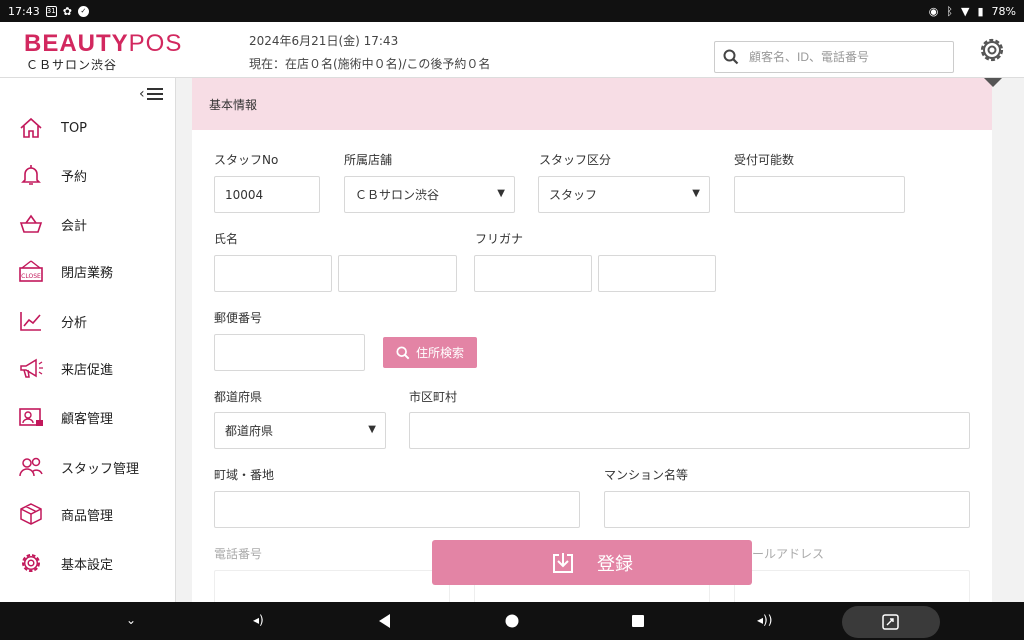  Describe the element at coordinates (72, 65) in the screenshot. I see `store-name: ＣＢサロン渋谷` at that location.